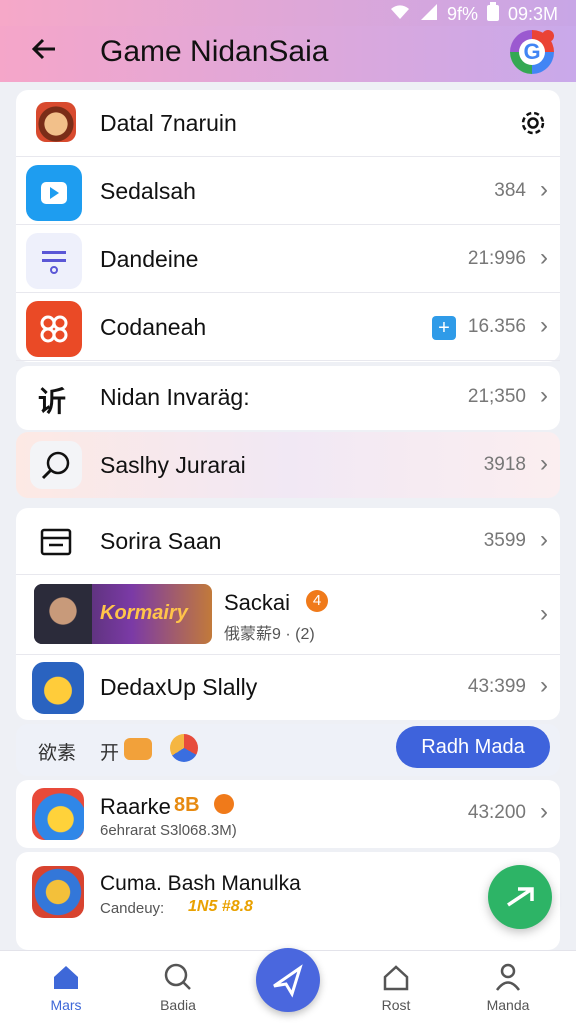  I want to click on list-item-sackai: Kormairy Sackai 4 俄蒙薪9 · (2) ›, so click(288, 614).